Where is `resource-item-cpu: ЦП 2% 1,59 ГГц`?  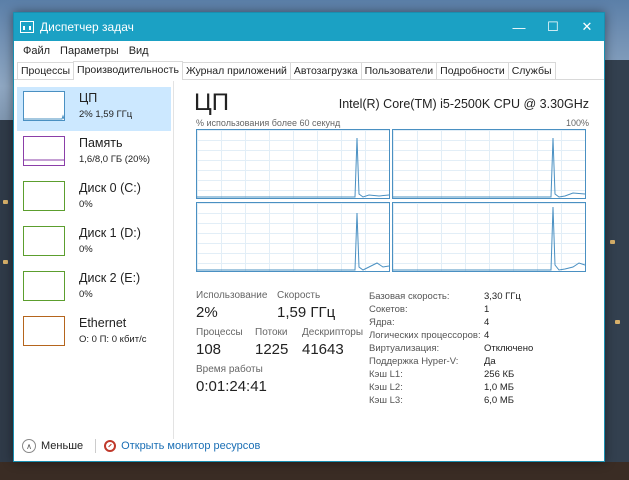
resource-item-cpu: ЦП 2% 1,59 ГГц is located at coordinates (94, 109).